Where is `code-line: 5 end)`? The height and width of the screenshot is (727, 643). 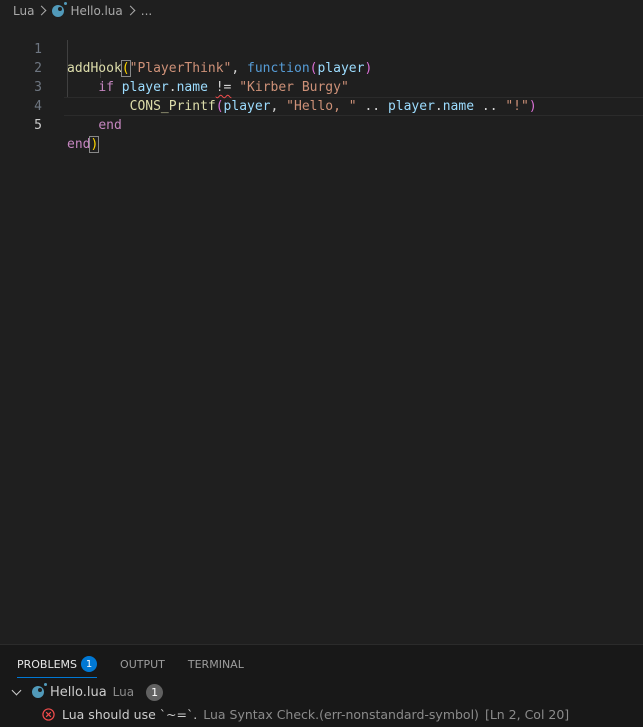 code-line: 5 end) is located at coordinates (321, 125).